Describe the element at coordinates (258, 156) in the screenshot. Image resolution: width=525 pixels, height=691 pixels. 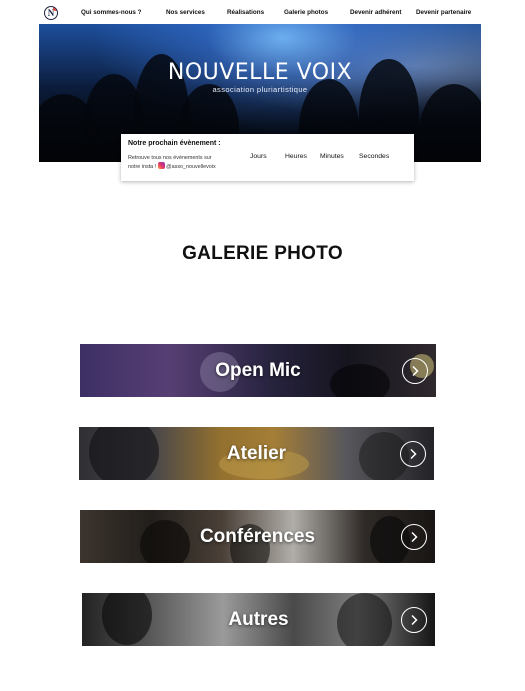
I see `countdown-days-label: Jours` at that location.